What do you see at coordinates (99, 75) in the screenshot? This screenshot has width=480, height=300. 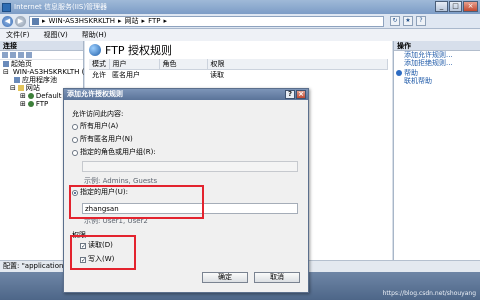 I see `cell-mode: 允许` at bounding box center [99, 75].